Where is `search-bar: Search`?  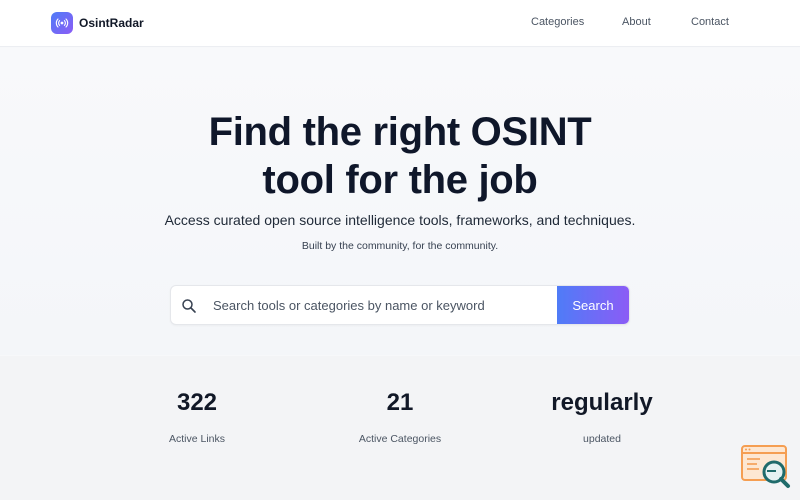 search-bar: Search is located at coordinates (400, 305).